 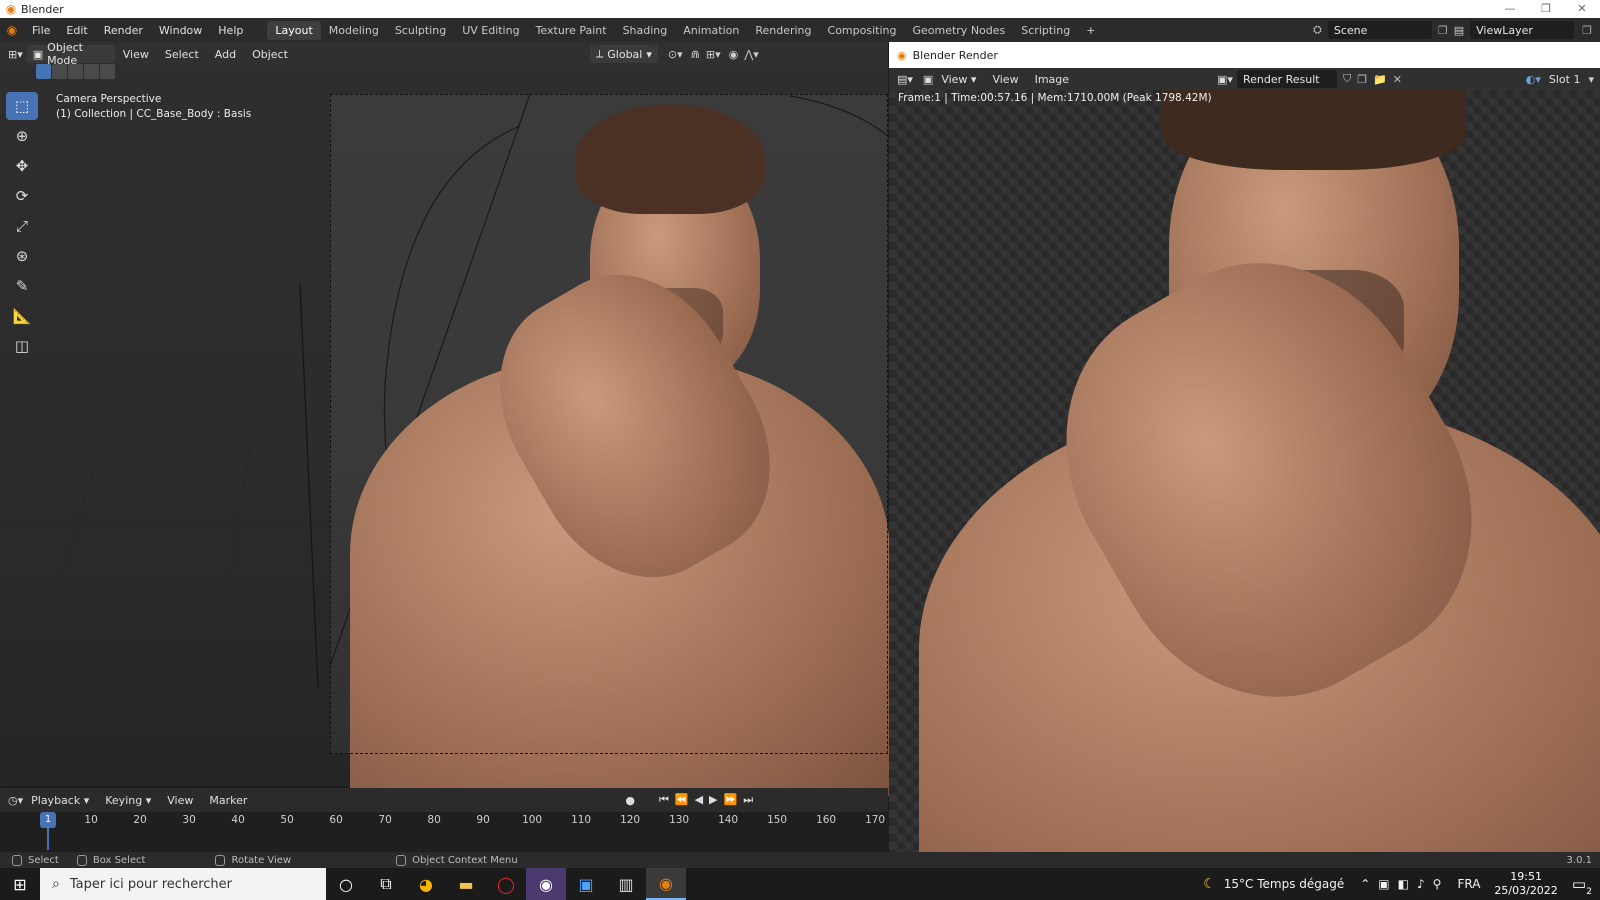 What do you see at coordinates (22, 166) in the screenshot?
I see `move-tool-icon: ✥` at bounding box center [22, 166].